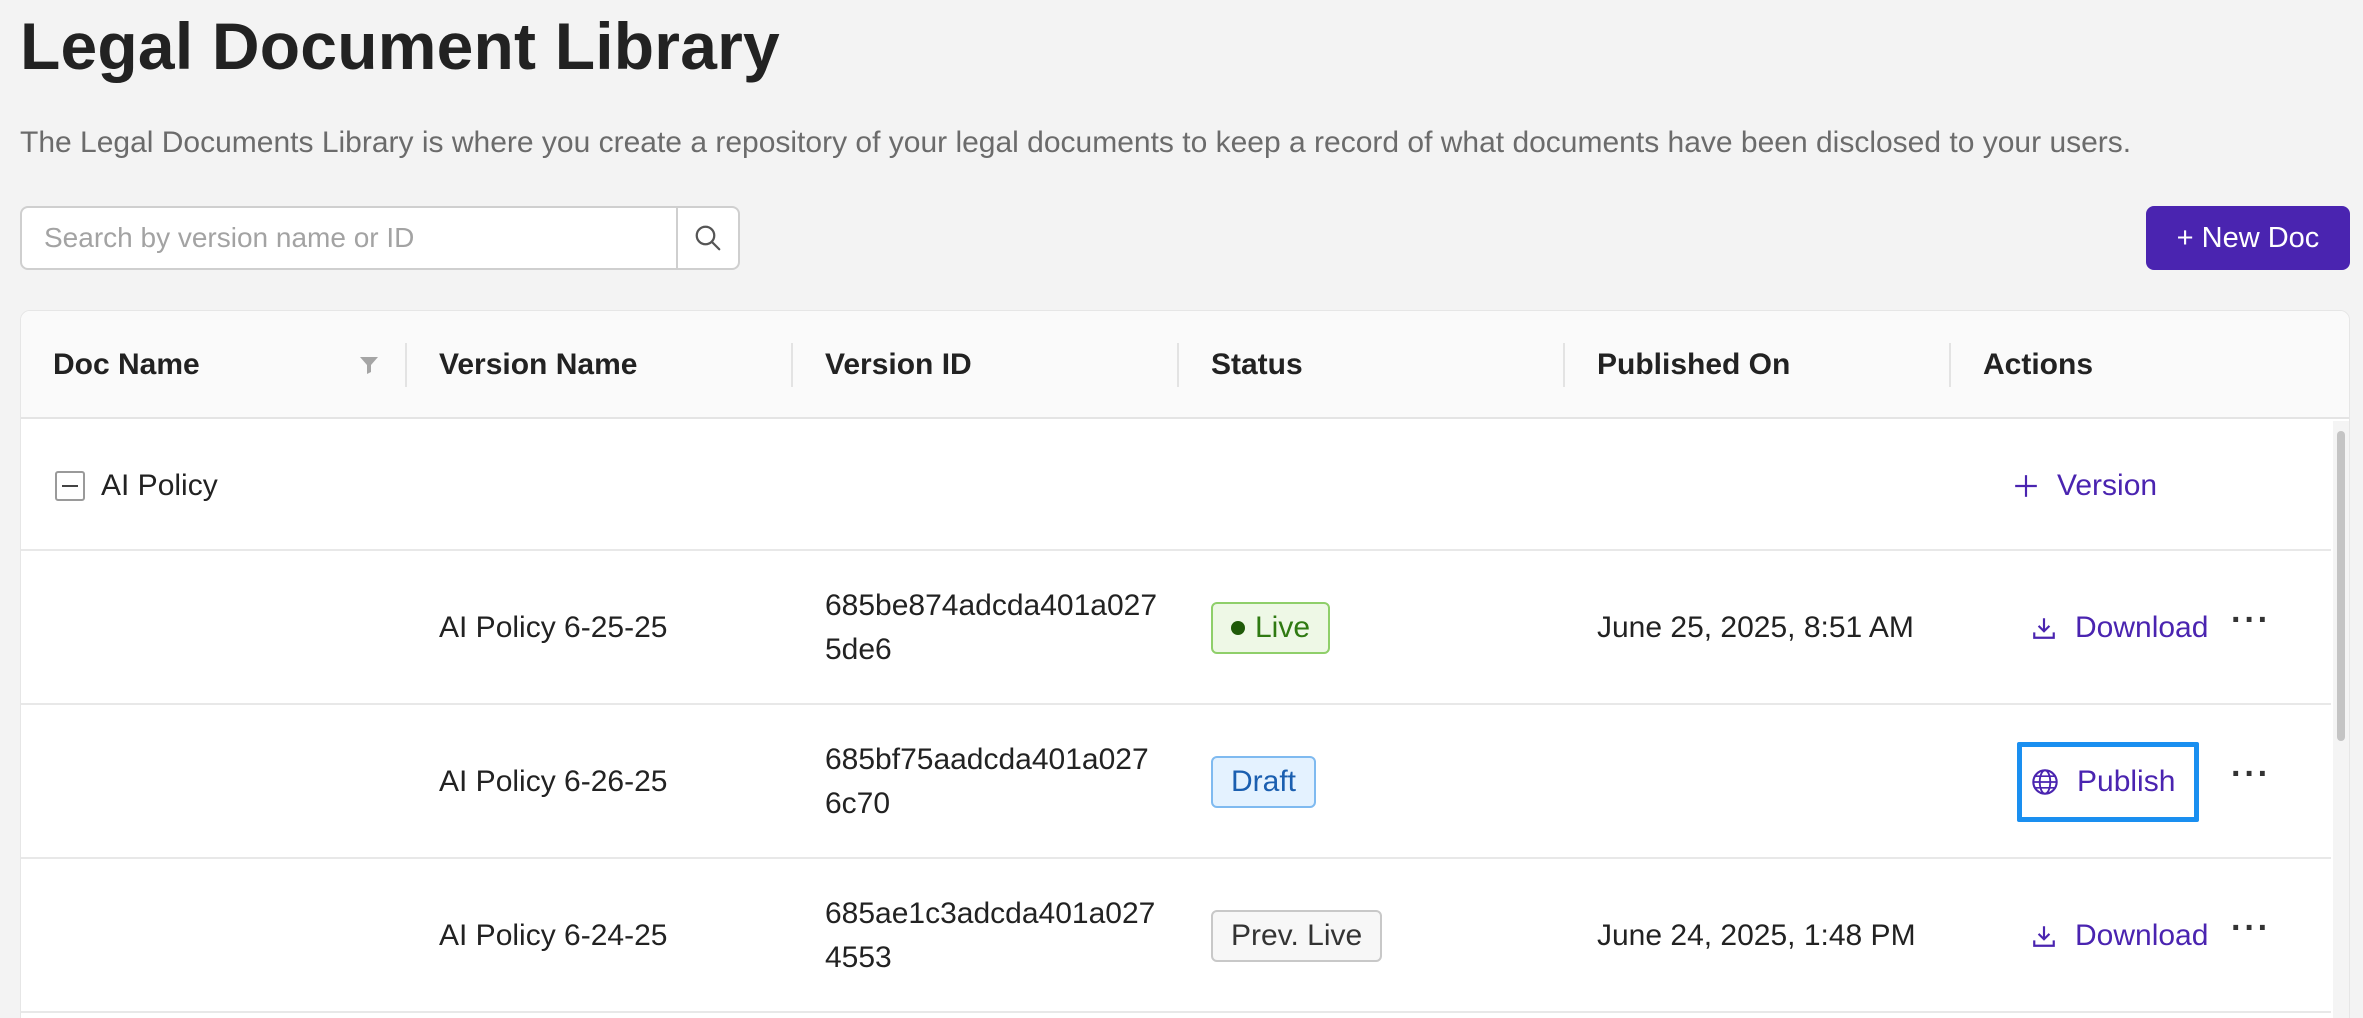 The width and height of the screenshot is (2363, 1018). What do you see at coordinates (2341, 586) in the screenshot?
I see `scrollbar-thumb` at bounding box center [2341, 586].